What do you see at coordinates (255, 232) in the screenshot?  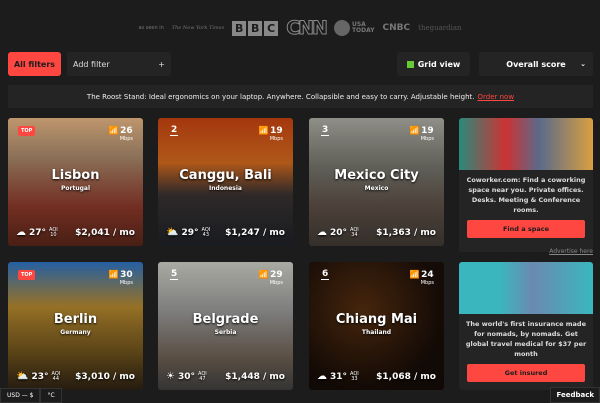 I see `monthly-cost: $1,247 / mo` at bounding box center [255, 232].